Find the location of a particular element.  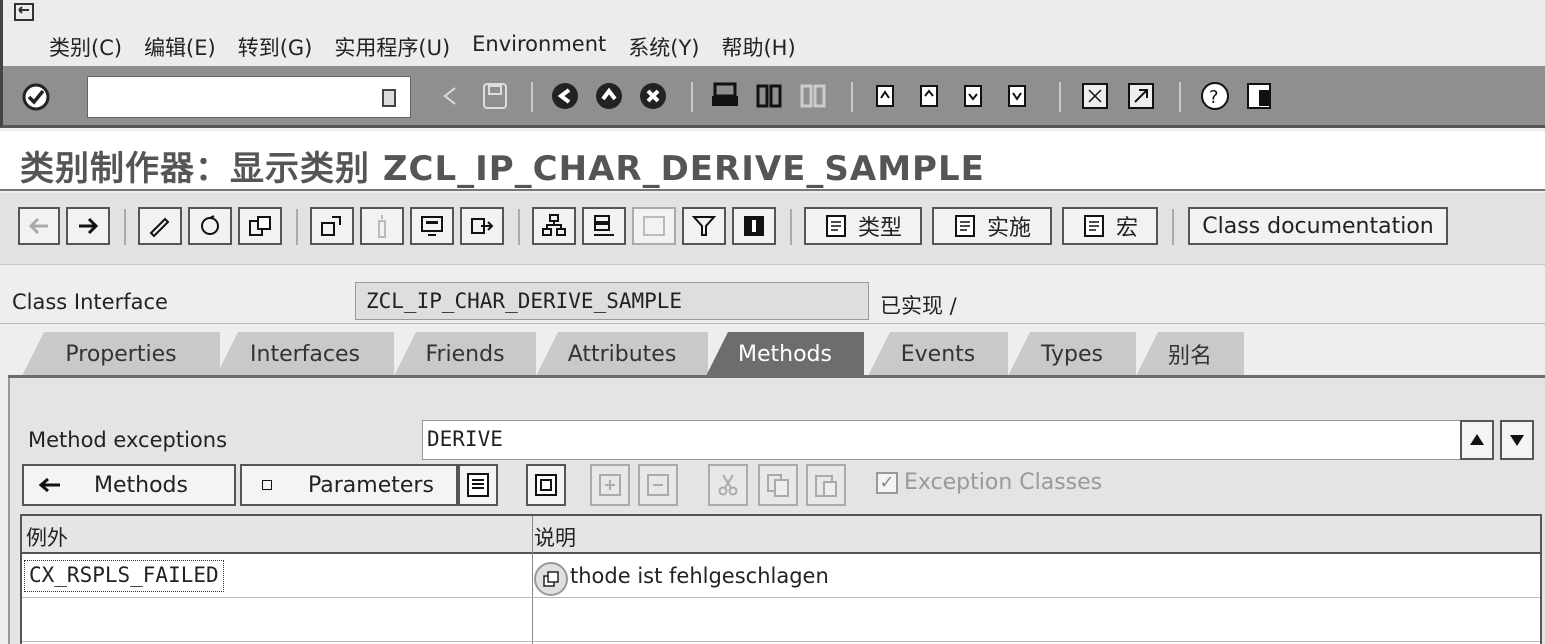

title-bar: 类别制作器：显示类别 ZCL_IP_CHAR_DERIVE_SAMPLE is located at coordinates (772, 161).